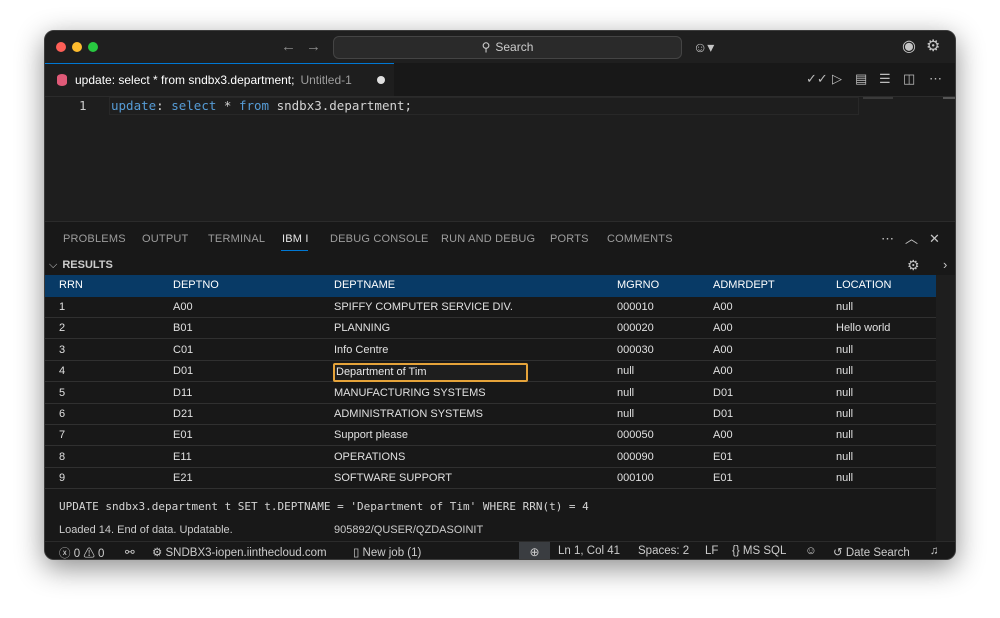 Image resolution: width=1000 pixels, height=618 pixels. I want to click on table-row: 8 E11 OPERATIONS 000090 E01 null, so click(490, 457).